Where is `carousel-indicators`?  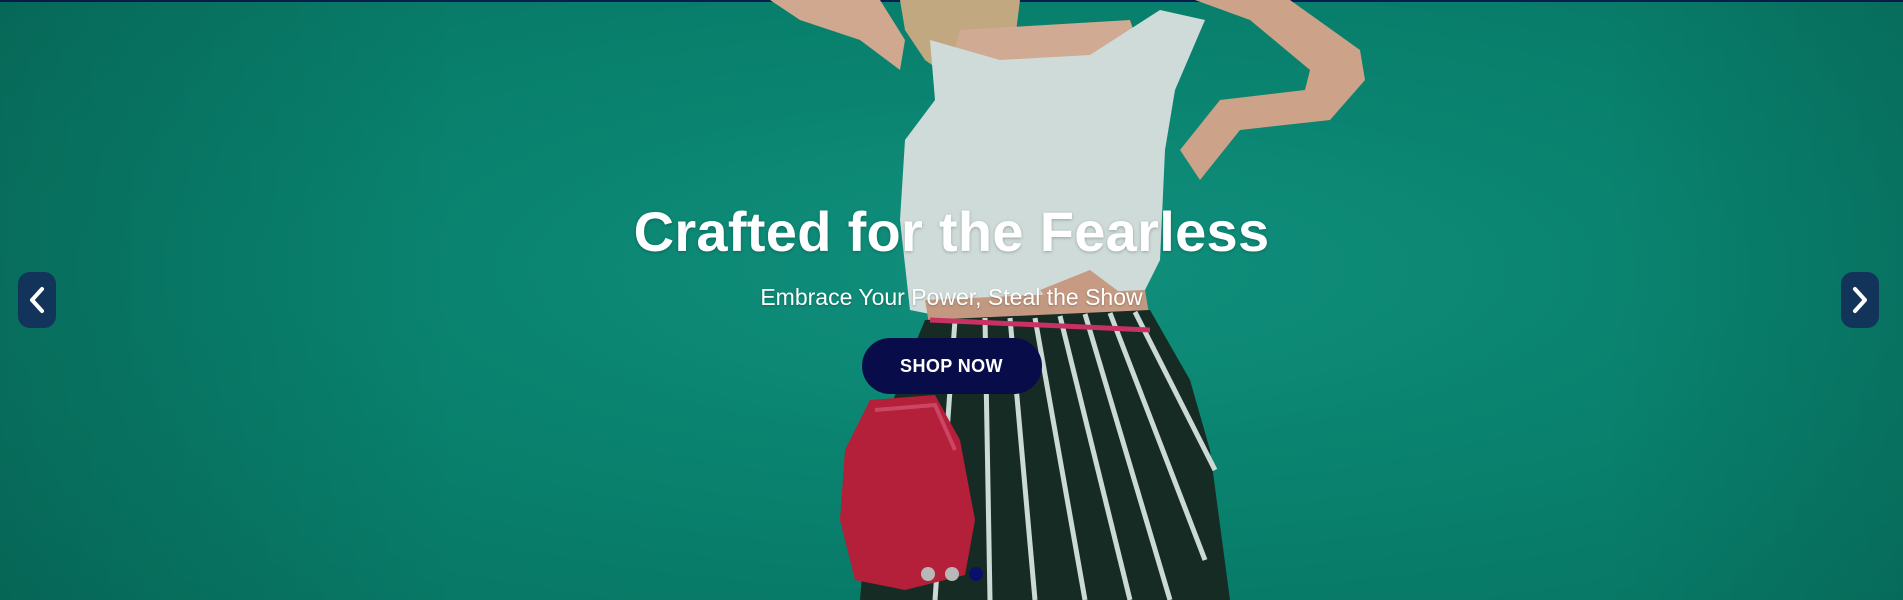
carousel-indicators is located at coordinates (951, 574).